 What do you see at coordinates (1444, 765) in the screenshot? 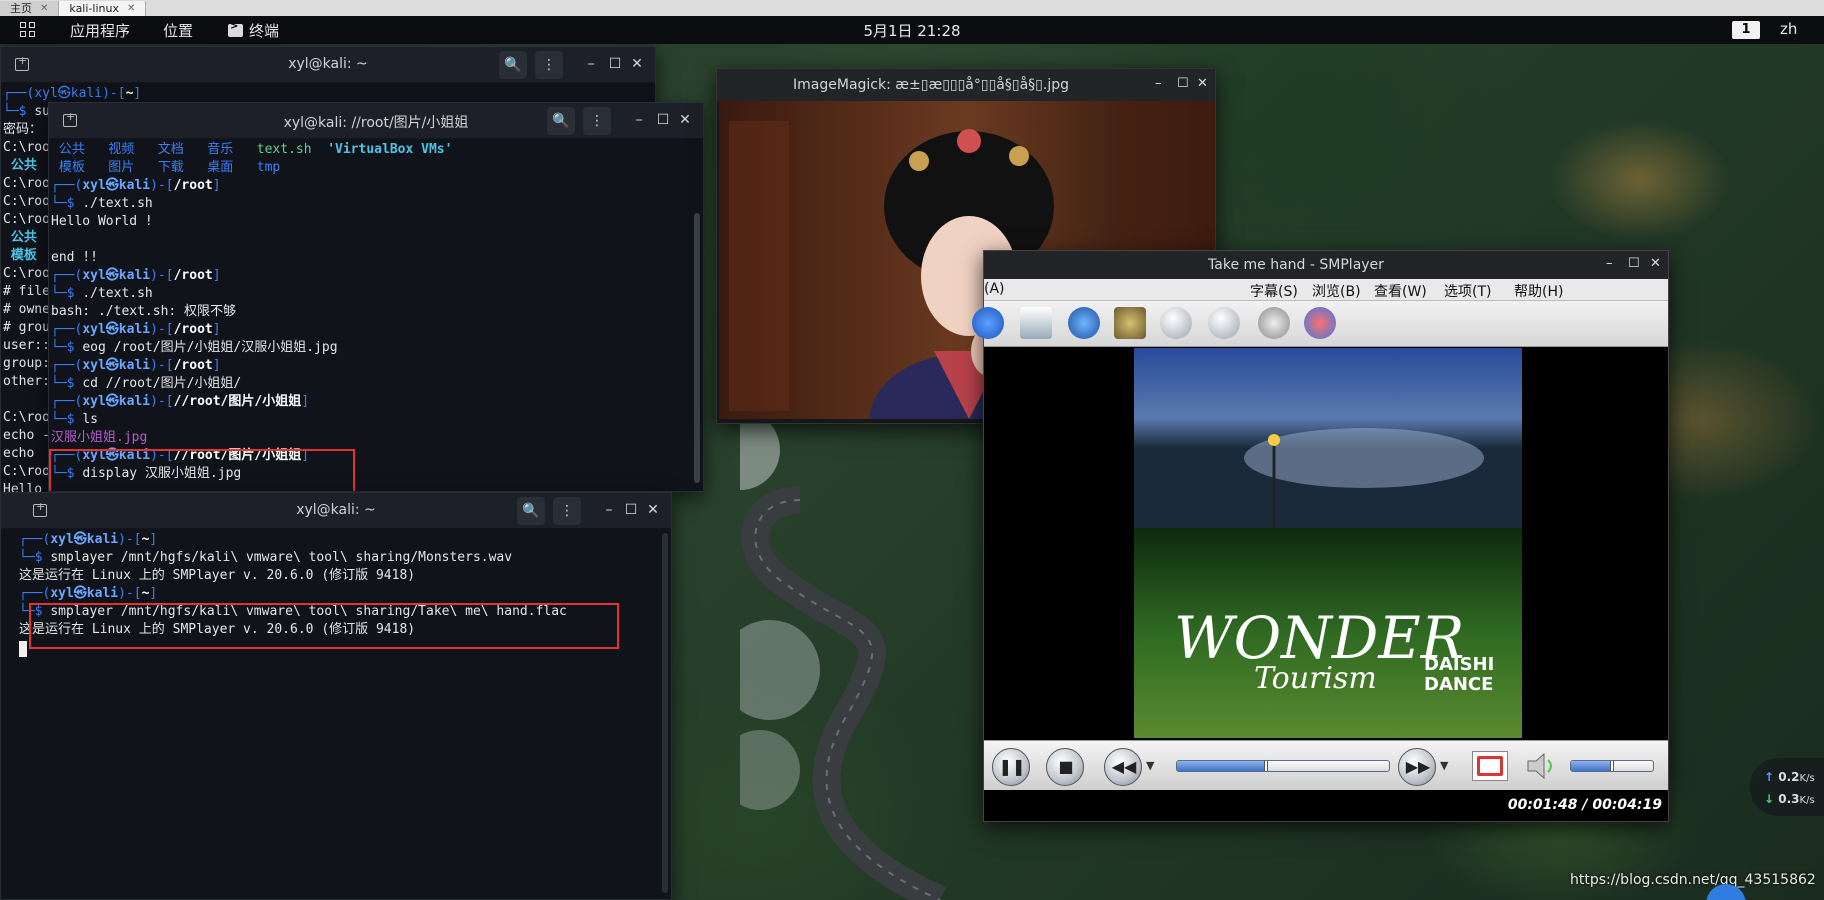
I see `forward-menu-icon: ▼` at bounding box center [1444, 765].